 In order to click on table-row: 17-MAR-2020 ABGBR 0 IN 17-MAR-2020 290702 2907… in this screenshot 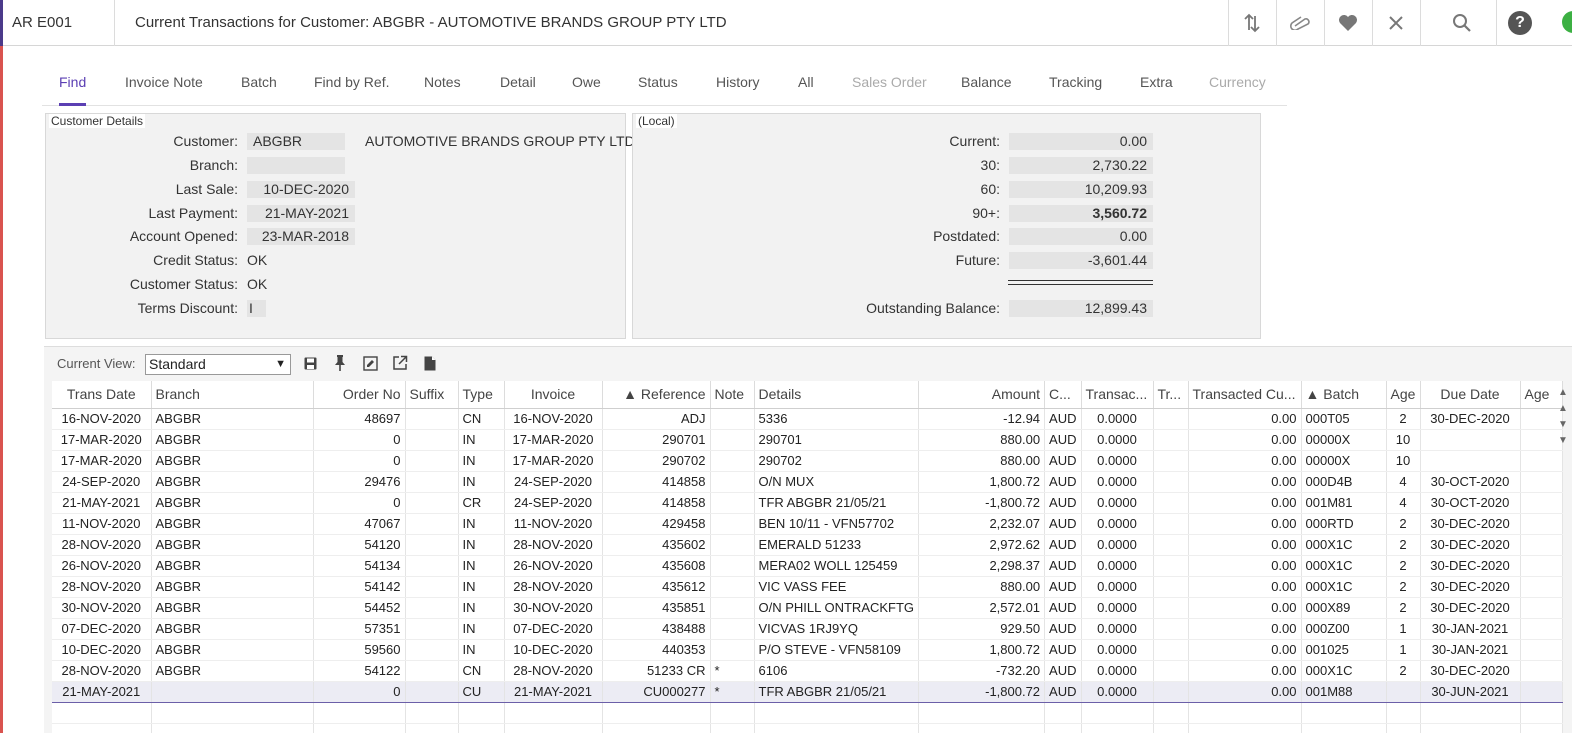, I will do `click(807, 461)`.